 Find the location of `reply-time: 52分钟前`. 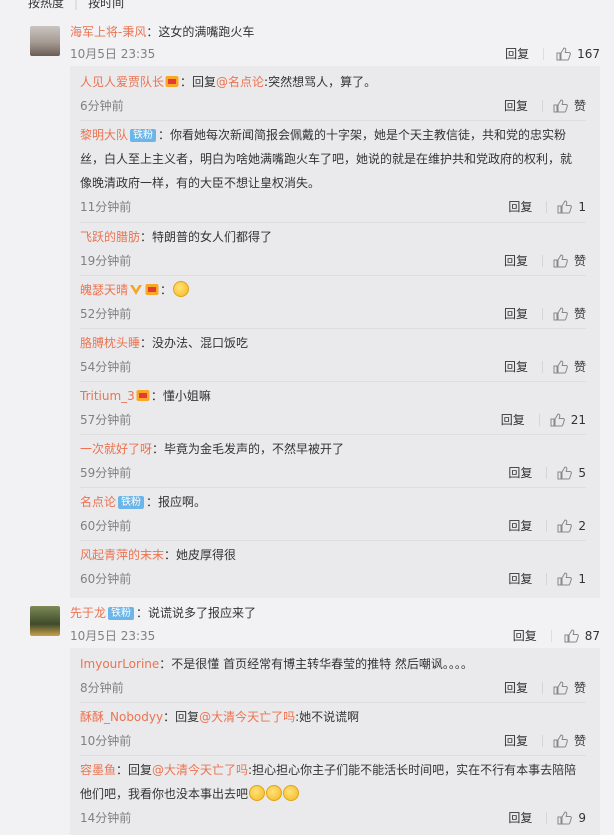

reply-time: 52分钟前 is located at coordinates (106, 314).